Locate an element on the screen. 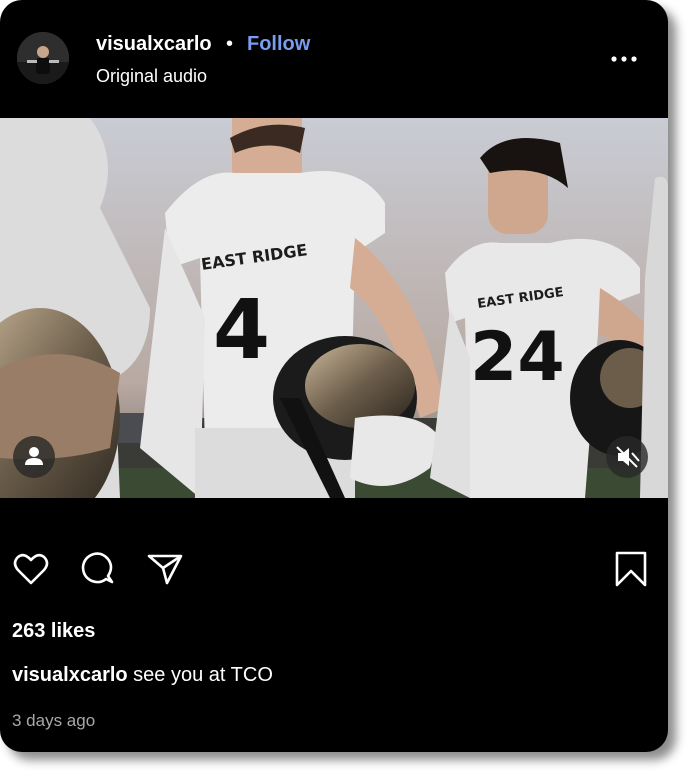  likes-count: 263 likes is located at coordinates (53, 631).